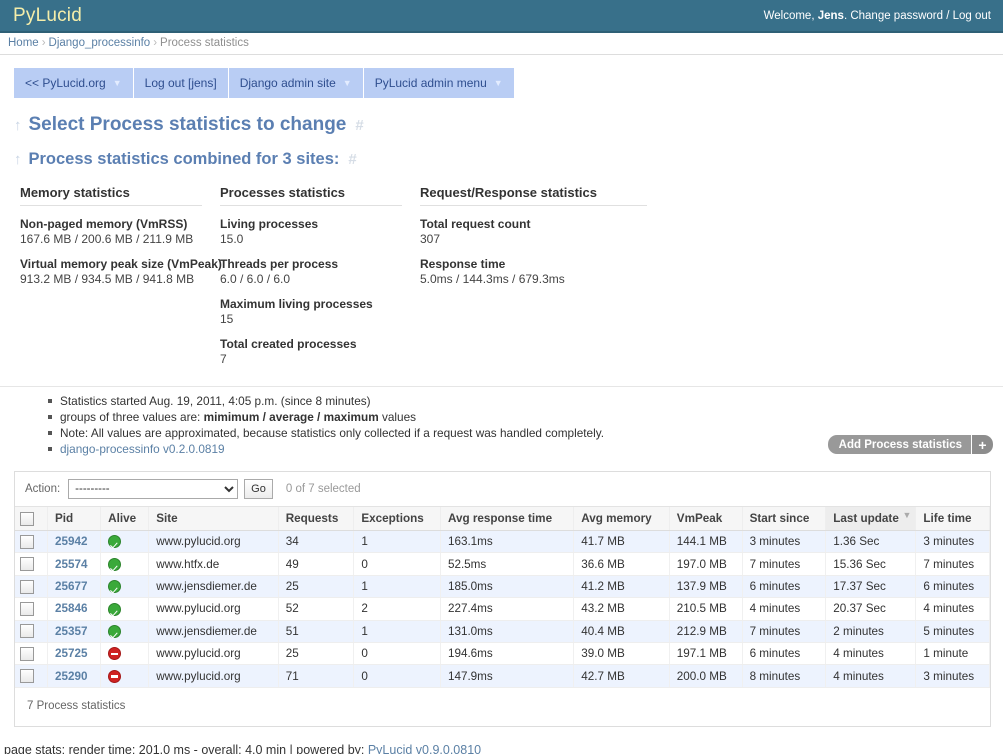 This screenshot has width=1003, height=754. What do you see at coordinates (74, 83) in the screenshot?
I see `nav-button-pylucid-org: << PyLucid.org ▼` at bounding box center [74, 83].